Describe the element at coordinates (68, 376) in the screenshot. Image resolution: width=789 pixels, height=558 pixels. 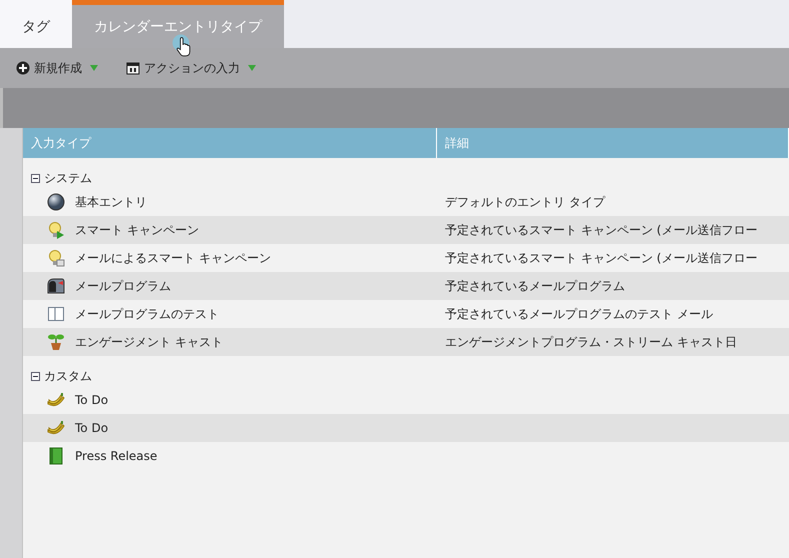
I see `group-label: カスタム` at that location.